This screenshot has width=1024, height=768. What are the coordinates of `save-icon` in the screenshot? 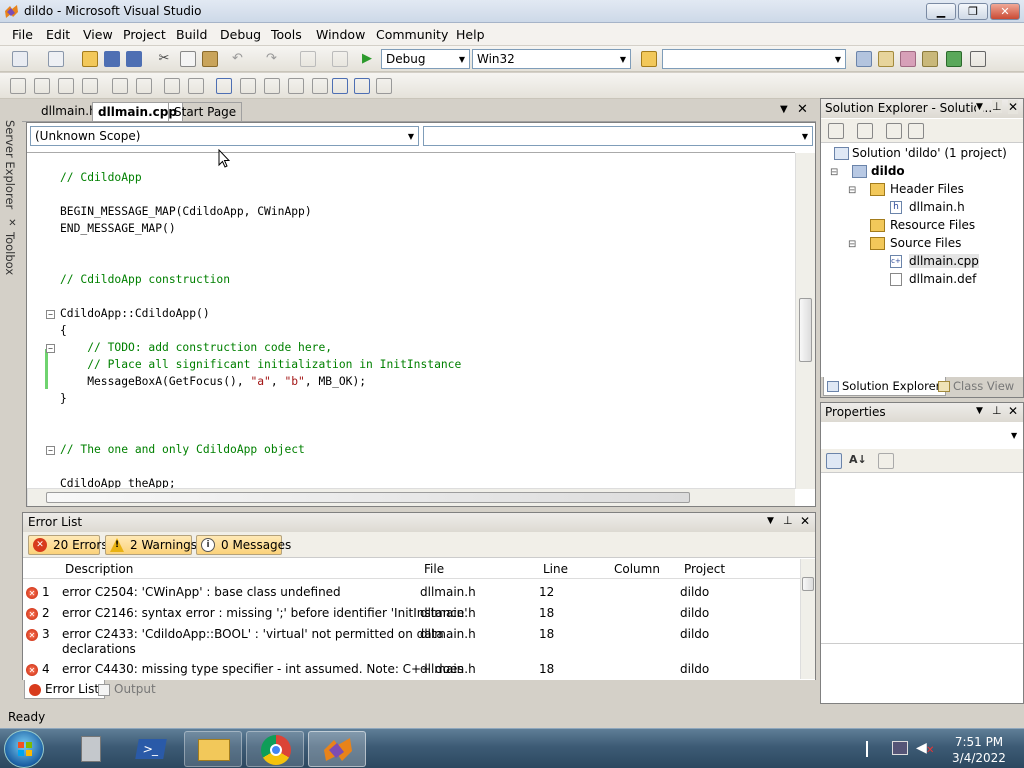 It's located at (112, 59).